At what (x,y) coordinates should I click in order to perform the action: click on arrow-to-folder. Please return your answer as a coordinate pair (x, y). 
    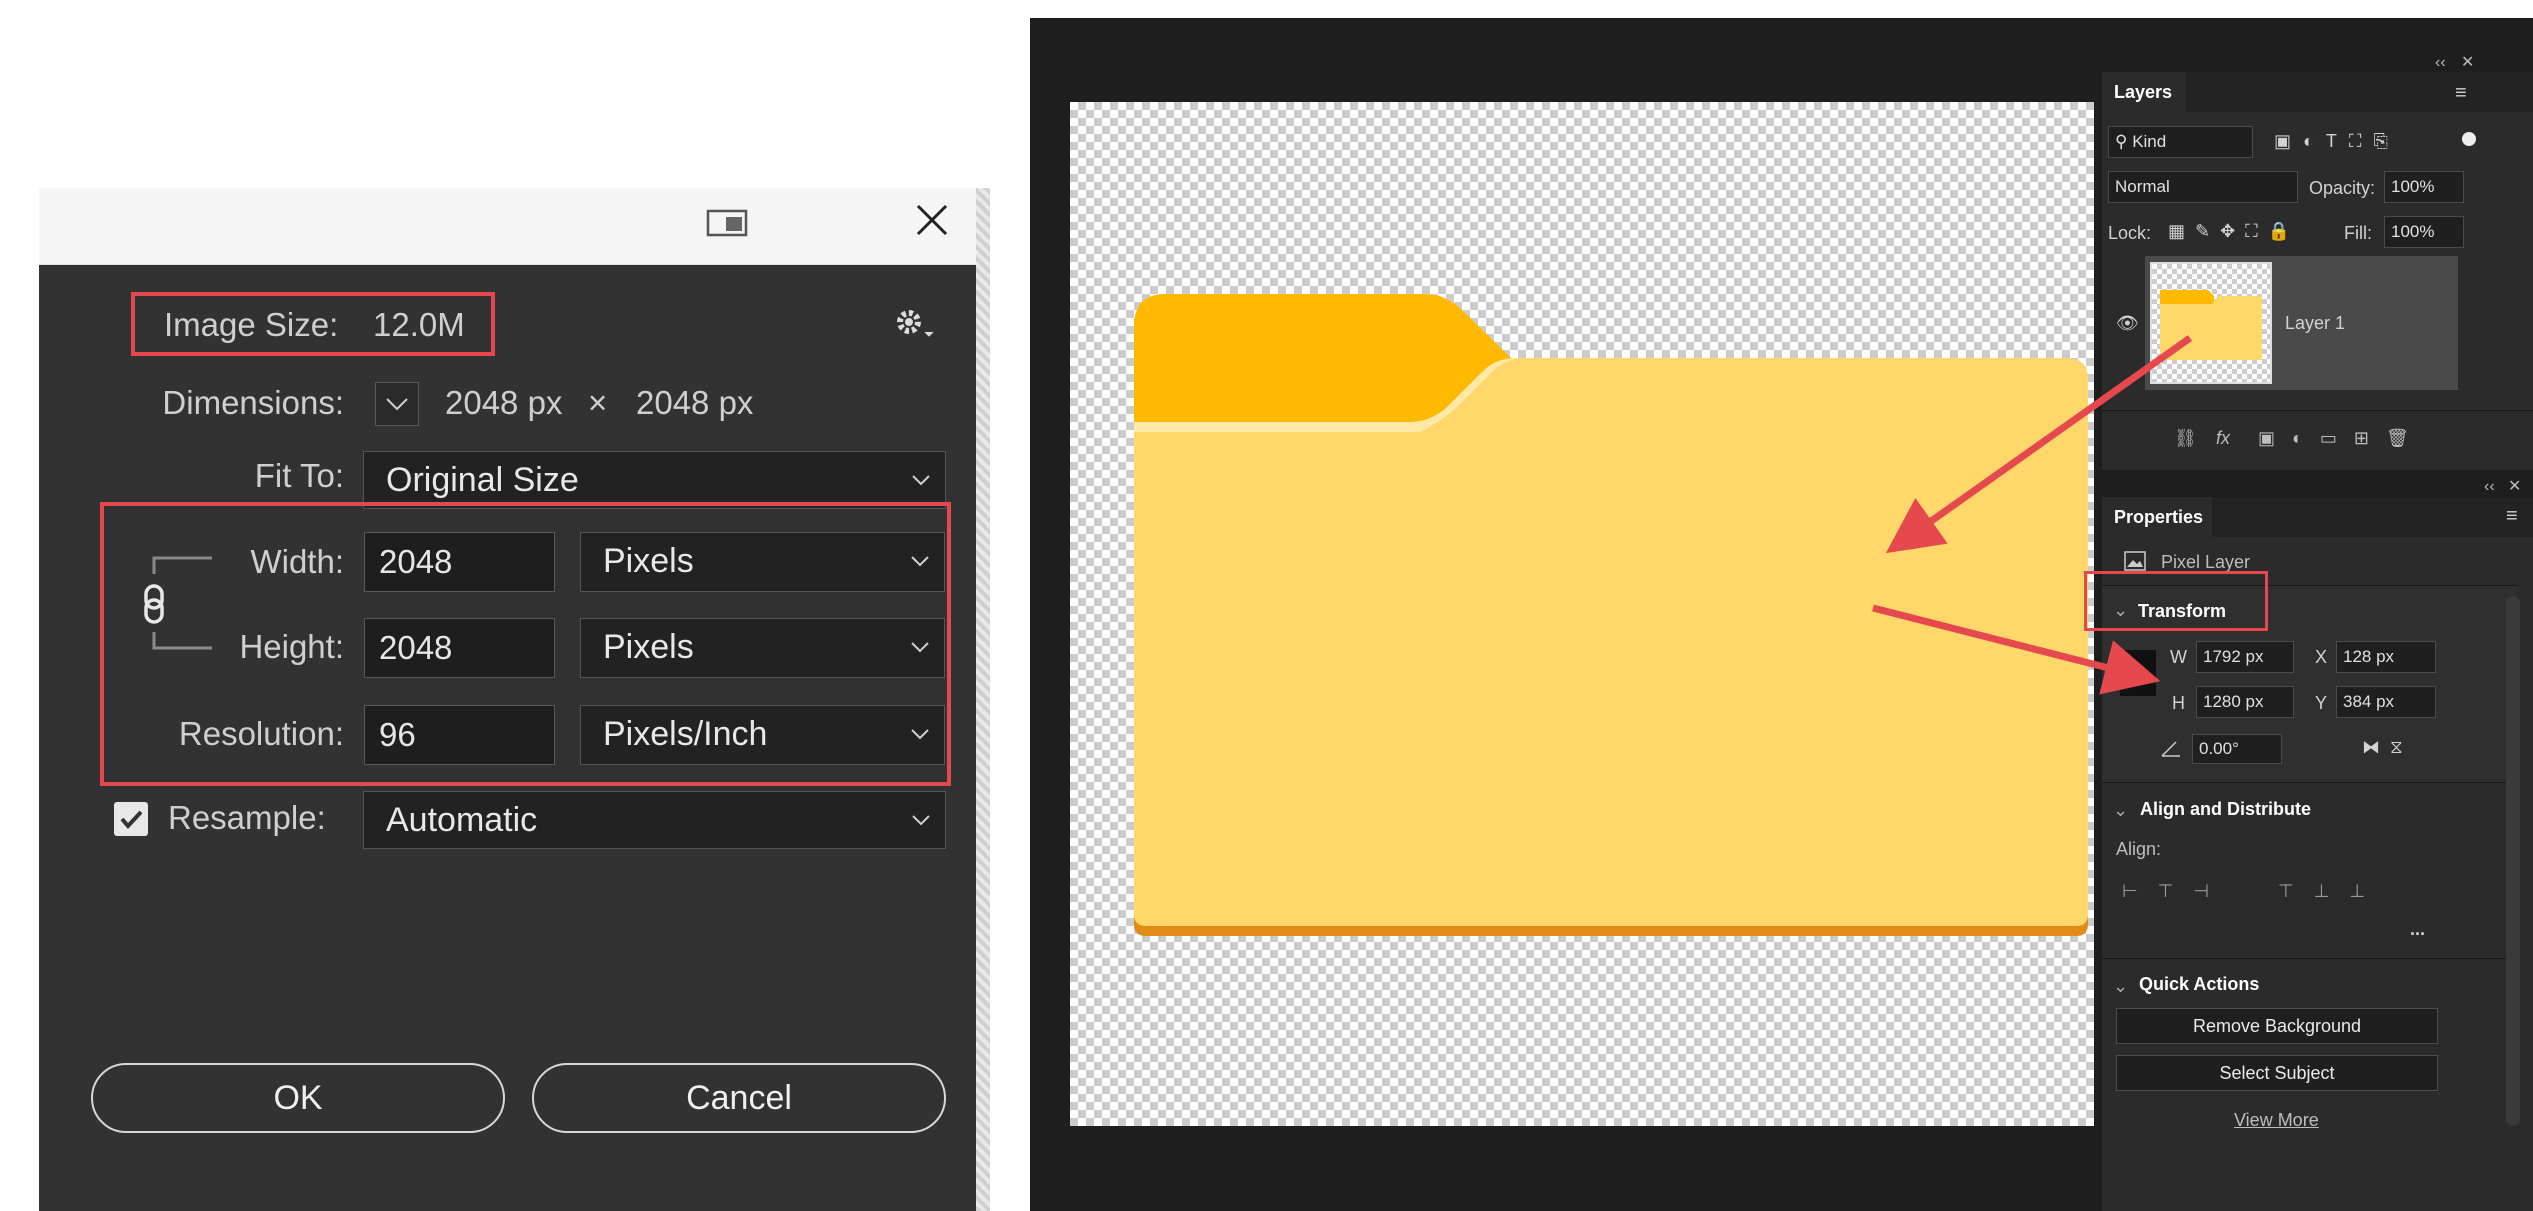
    Looking at the image, I should click on (2039, 444).